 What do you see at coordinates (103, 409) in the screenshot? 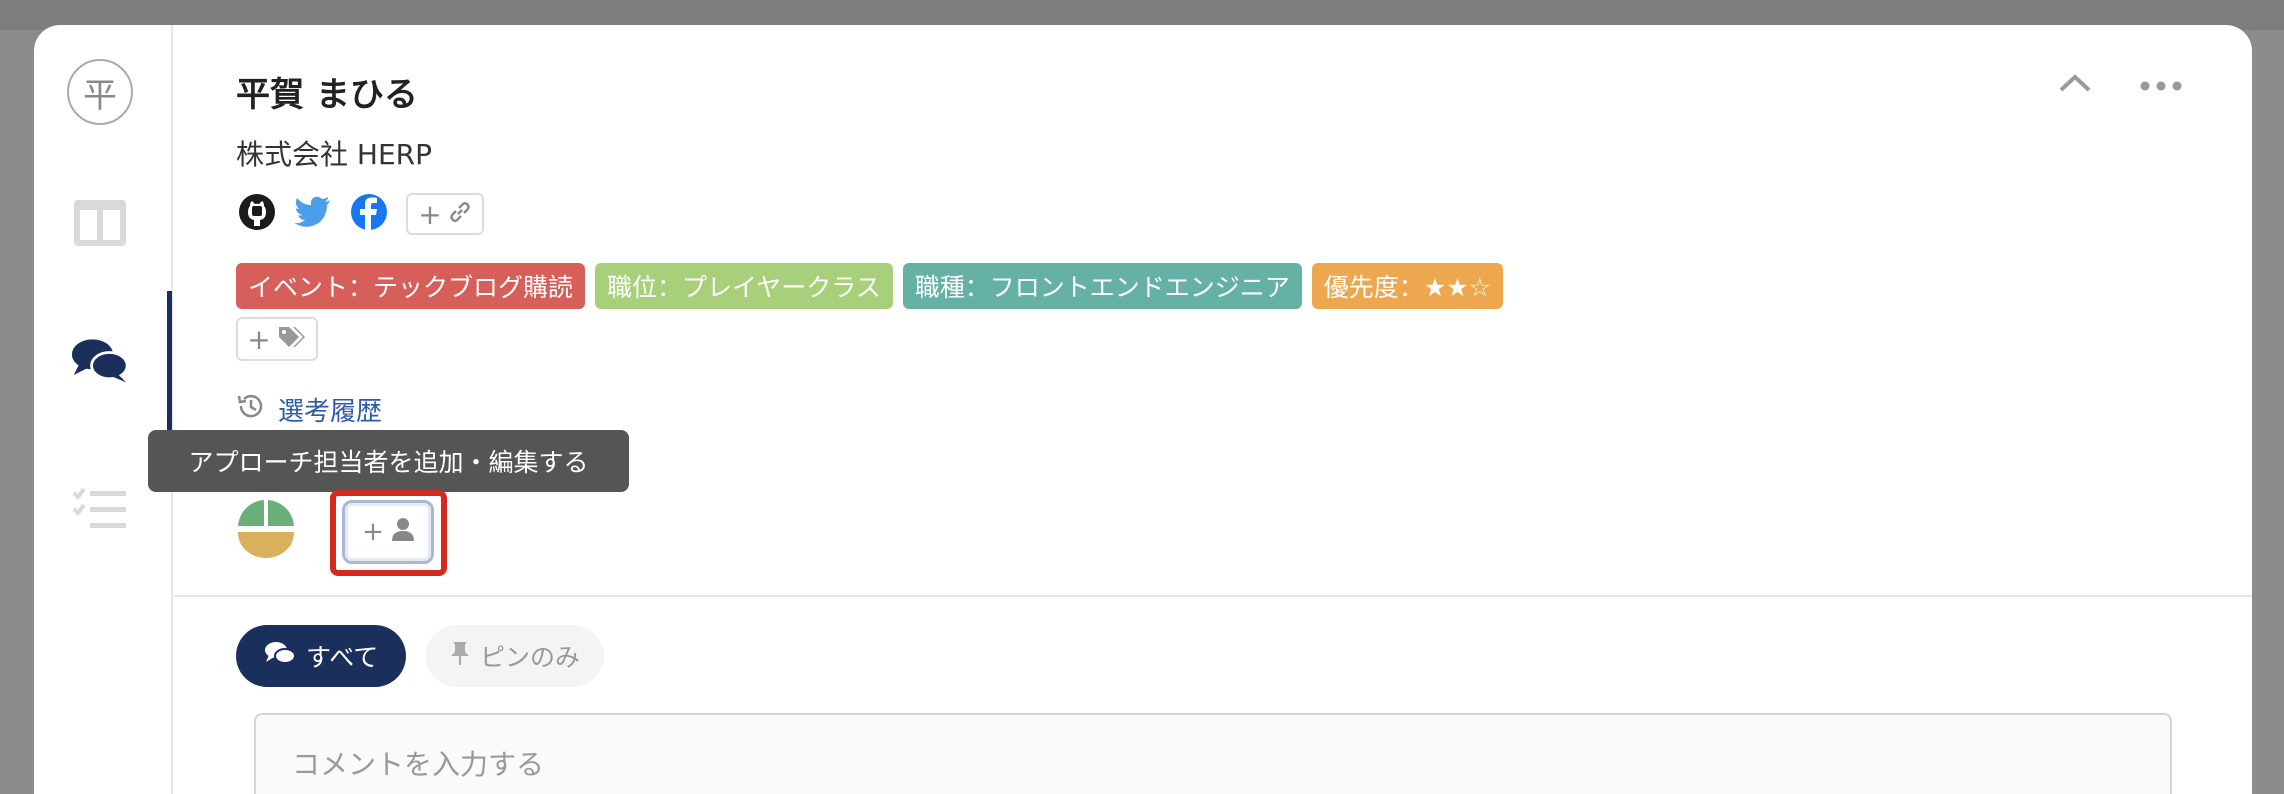
I see `side-rail: 平` at bounding box center [103, 409].